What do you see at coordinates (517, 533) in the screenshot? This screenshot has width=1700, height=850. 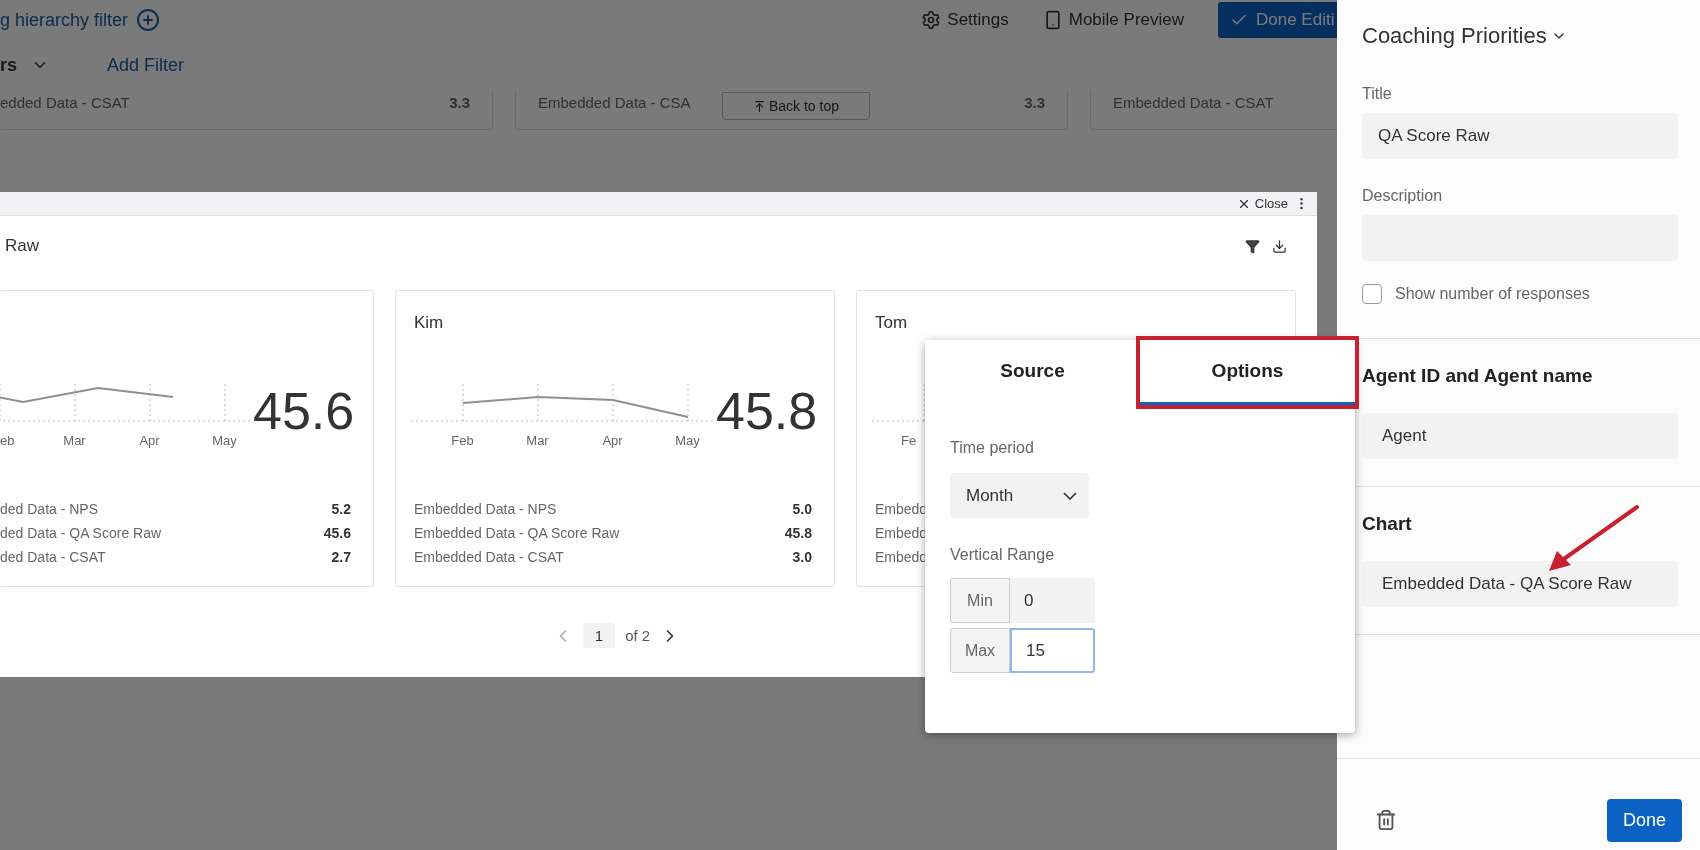 I see `metric-label: Embedded Data - QA Score Raw` at bounding box center [517, 533].